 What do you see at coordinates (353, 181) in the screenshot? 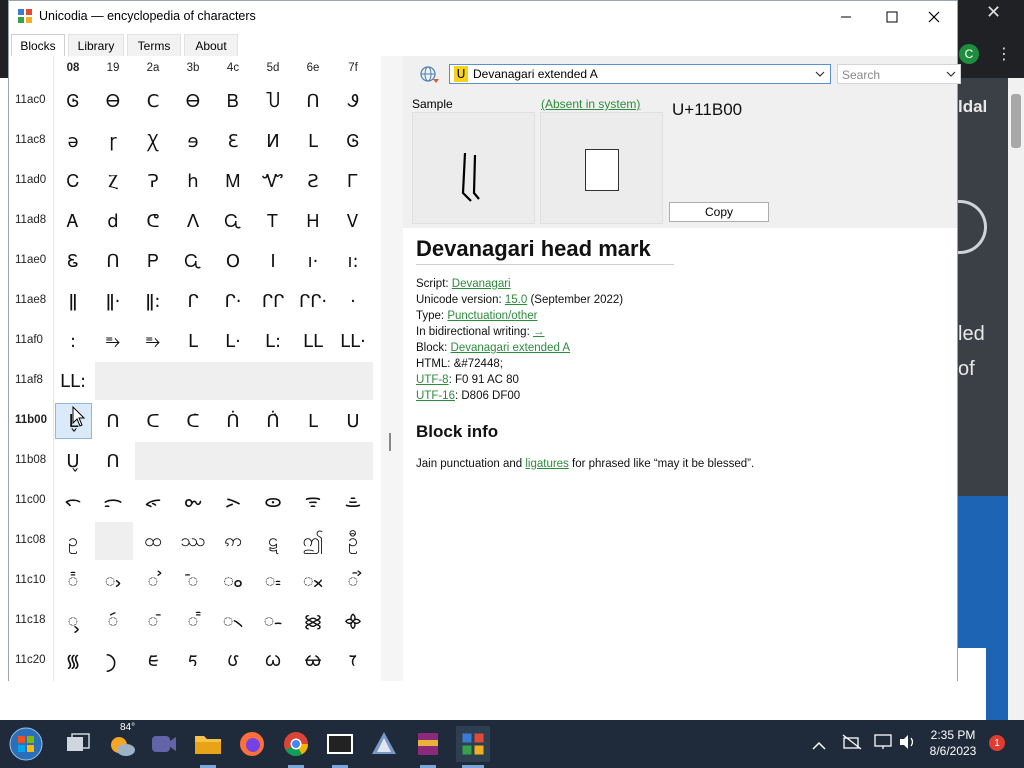
I see `char-cell: Ꮁ` at bounding box center [353, 181].